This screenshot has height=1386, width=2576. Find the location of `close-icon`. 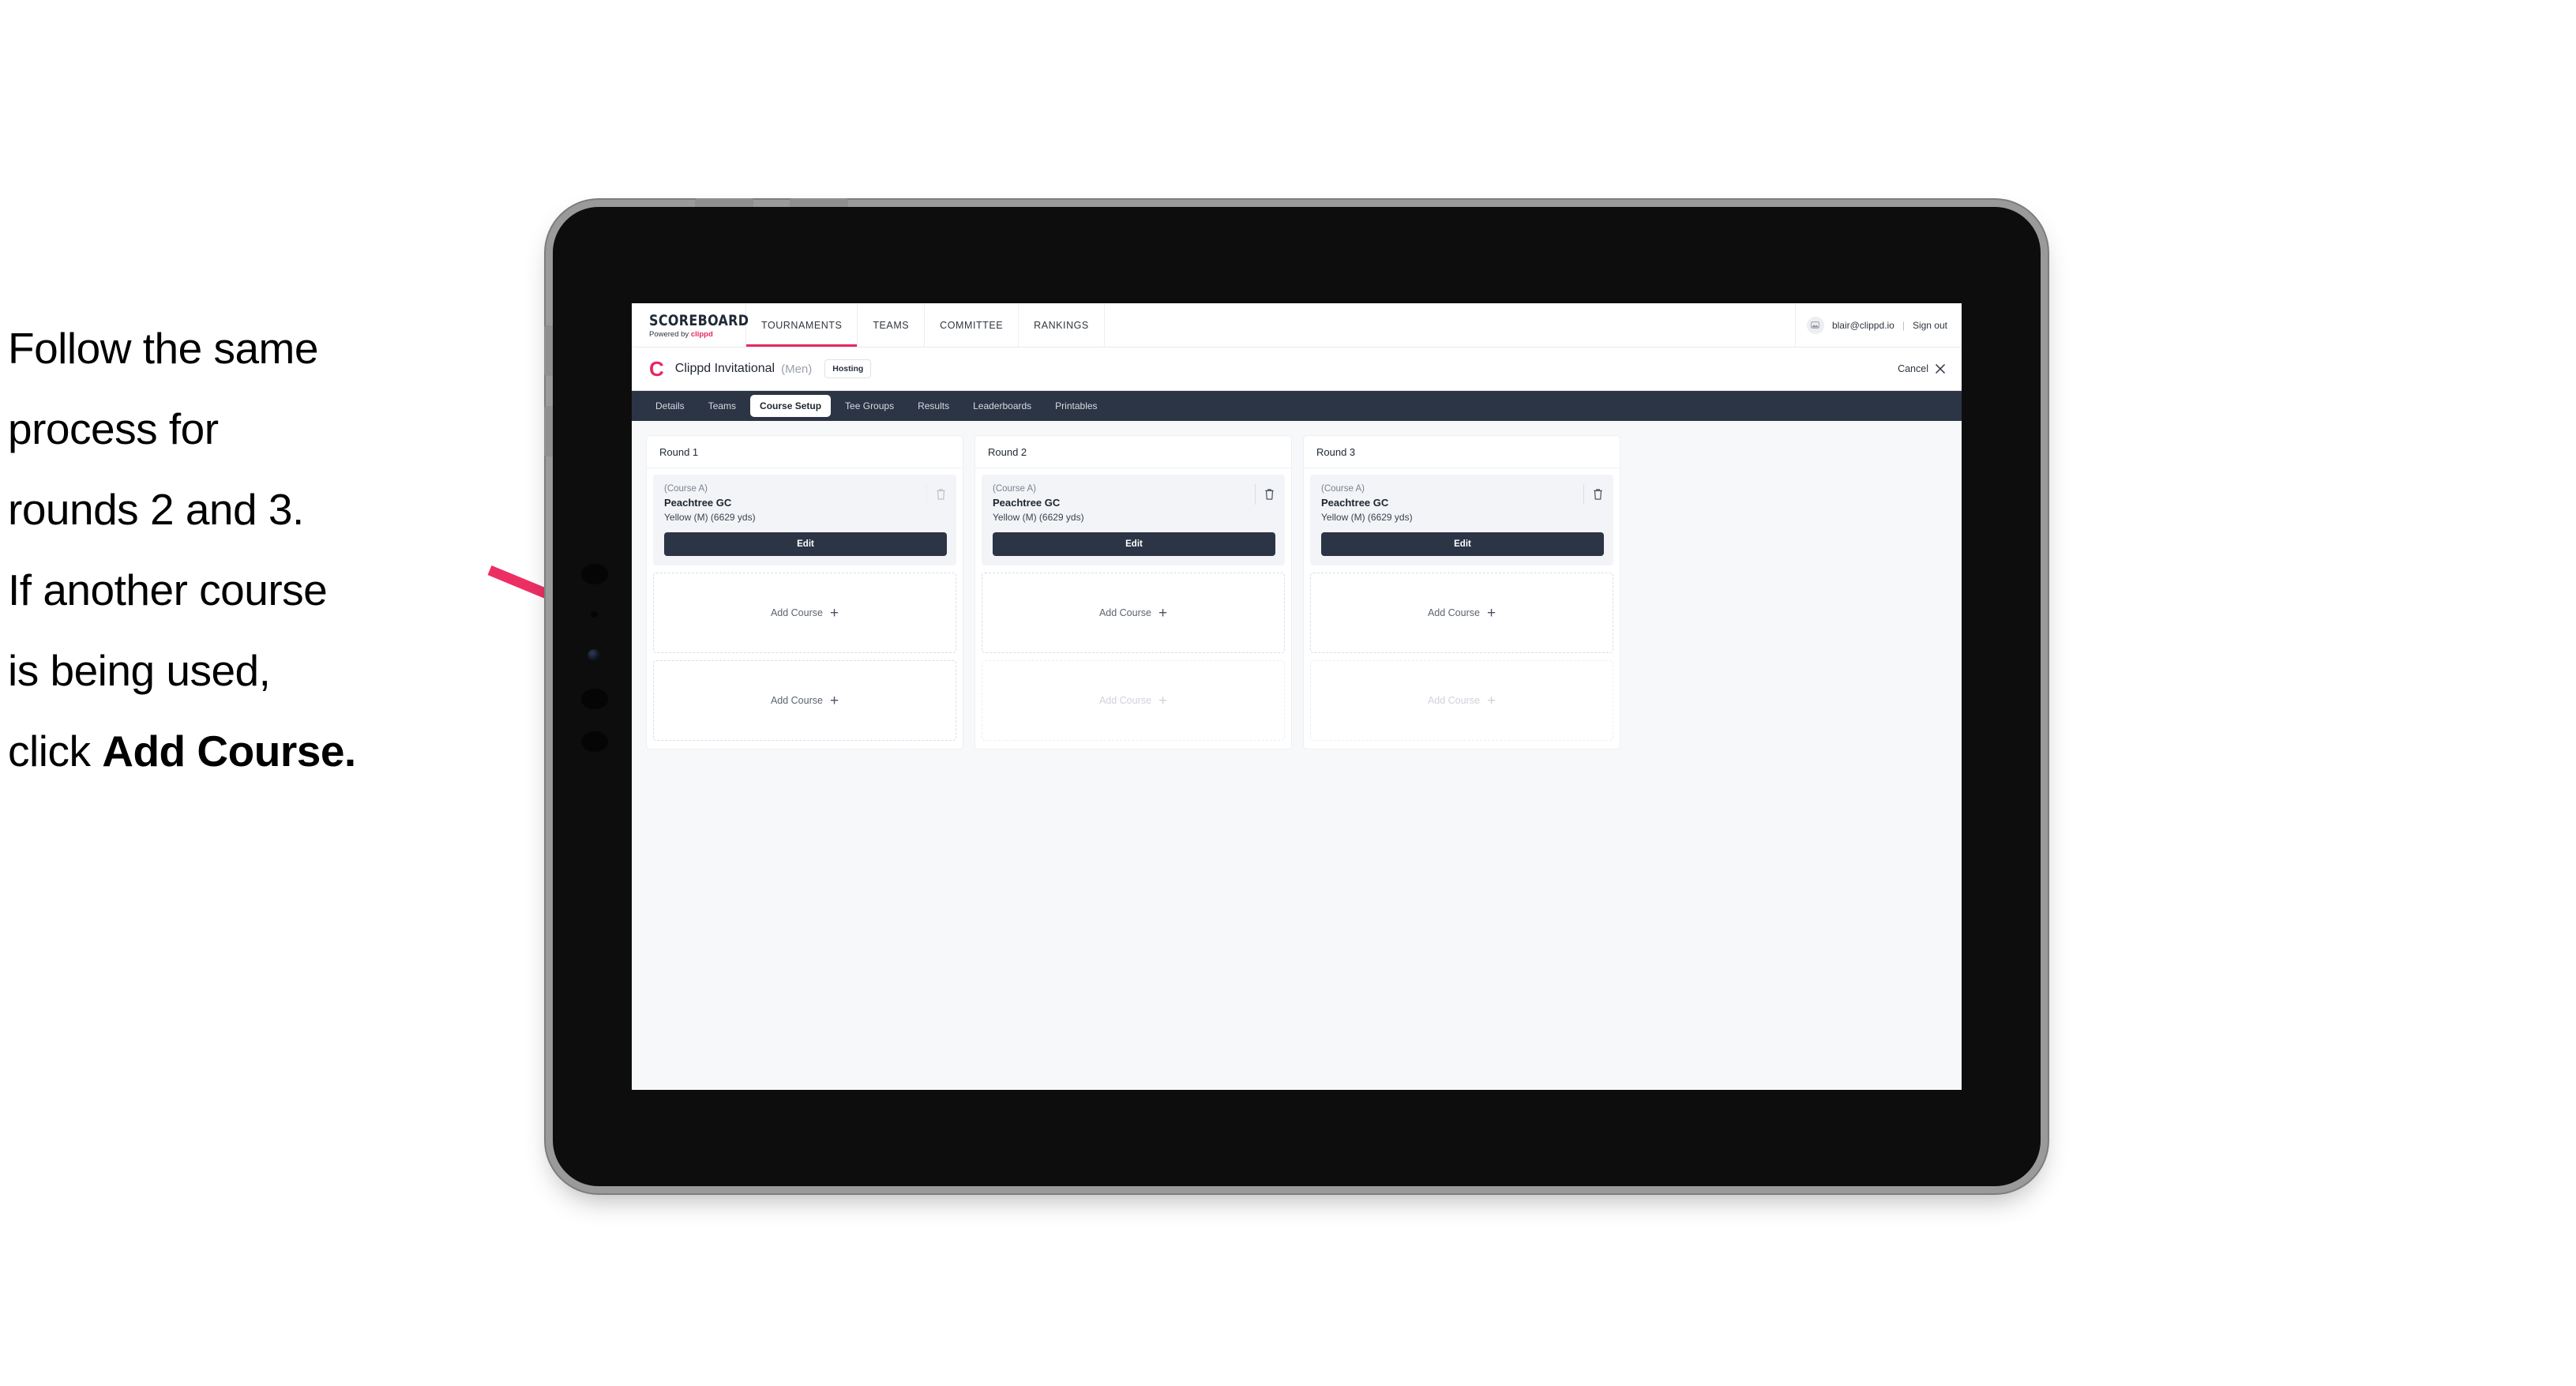

close-icon is located at coordinates (1940, 368).